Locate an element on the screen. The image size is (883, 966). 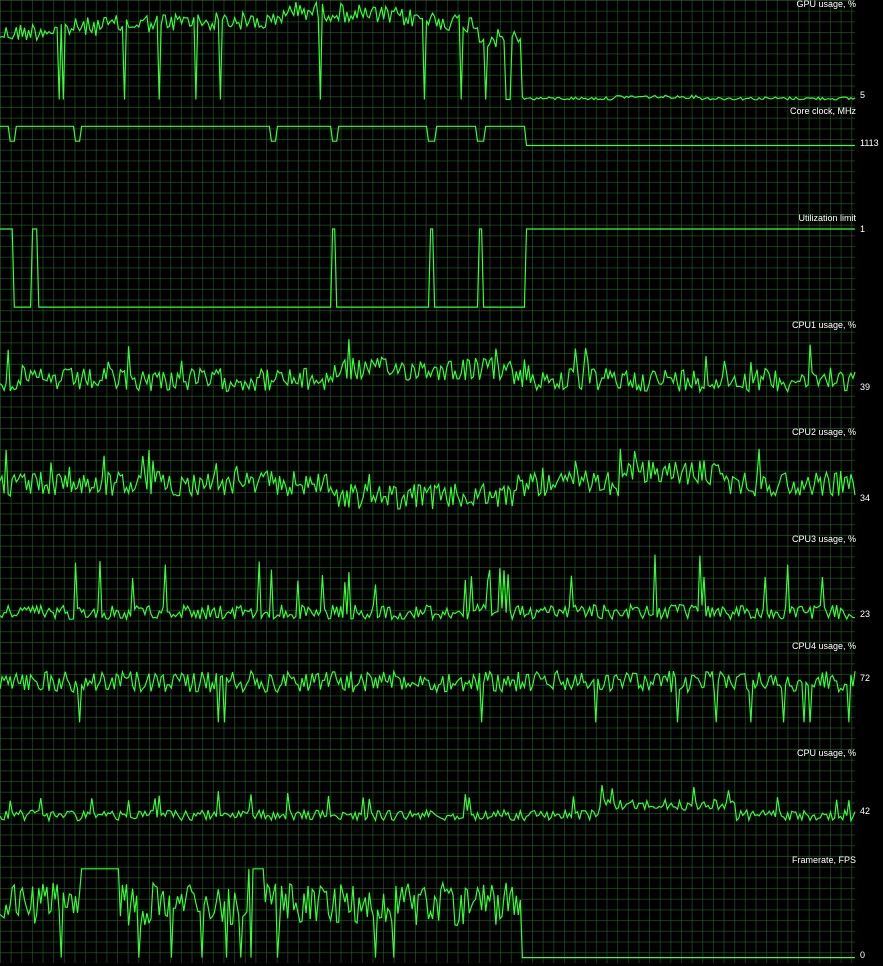
cpu2-usage-line is located at coordinates (428, 479).